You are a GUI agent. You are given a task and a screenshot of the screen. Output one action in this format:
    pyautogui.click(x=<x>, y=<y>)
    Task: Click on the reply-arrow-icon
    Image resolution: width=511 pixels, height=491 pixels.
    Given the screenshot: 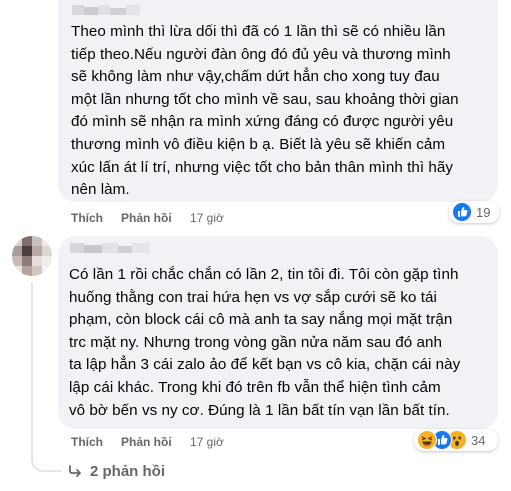 What is the action you would take?
    pyautogui.click(x=75, y=471)
    